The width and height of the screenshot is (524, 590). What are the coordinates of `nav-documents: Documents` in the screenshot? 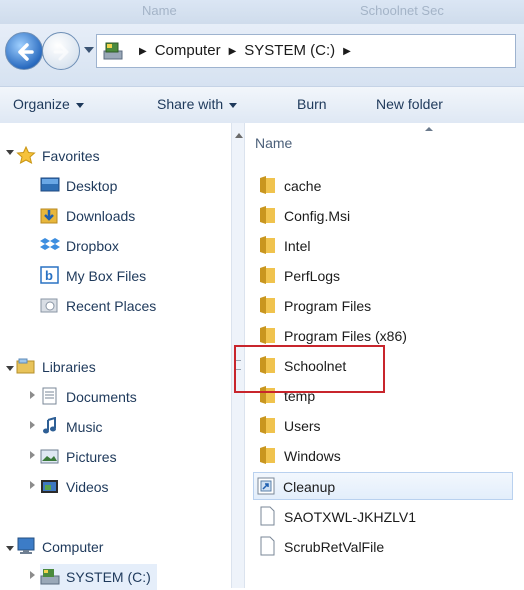 It's located at (88, 397).